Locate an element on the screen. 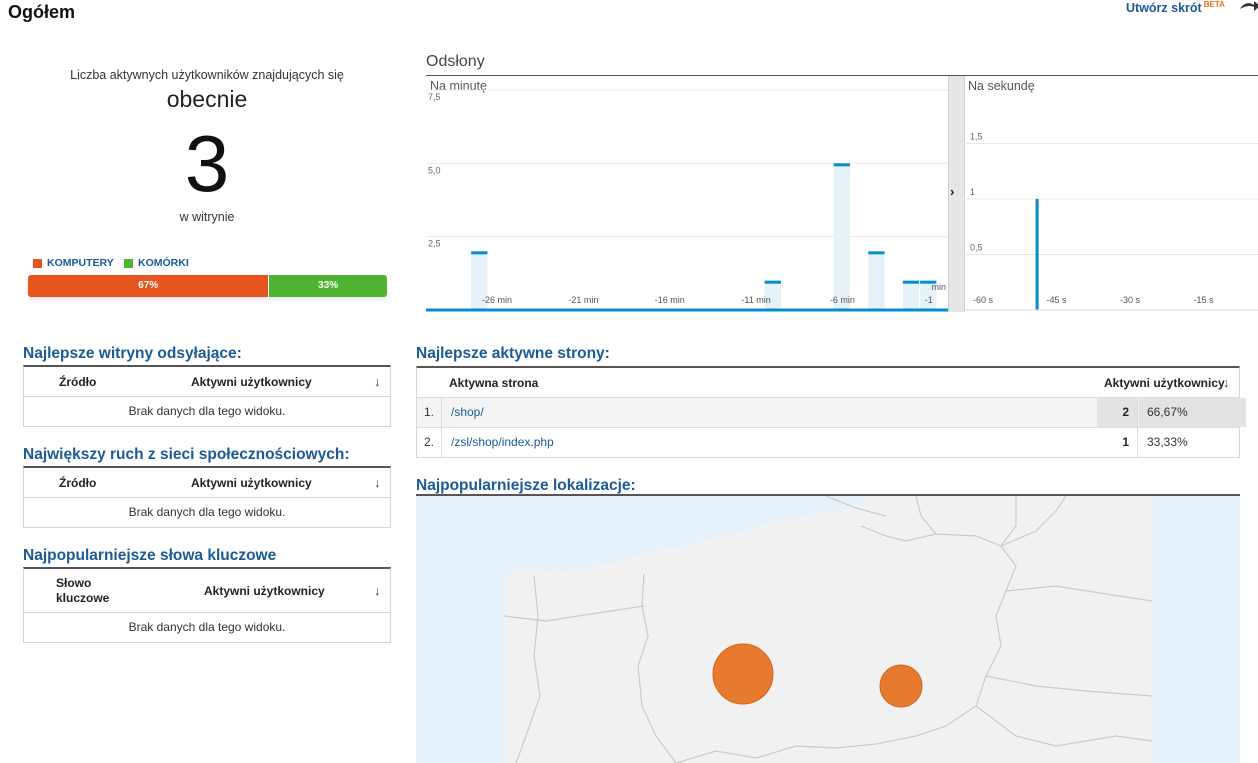 The height and width of the screenshot is (763, 1258). row-percent: 33,33% is located at coordinates (1167, 442).